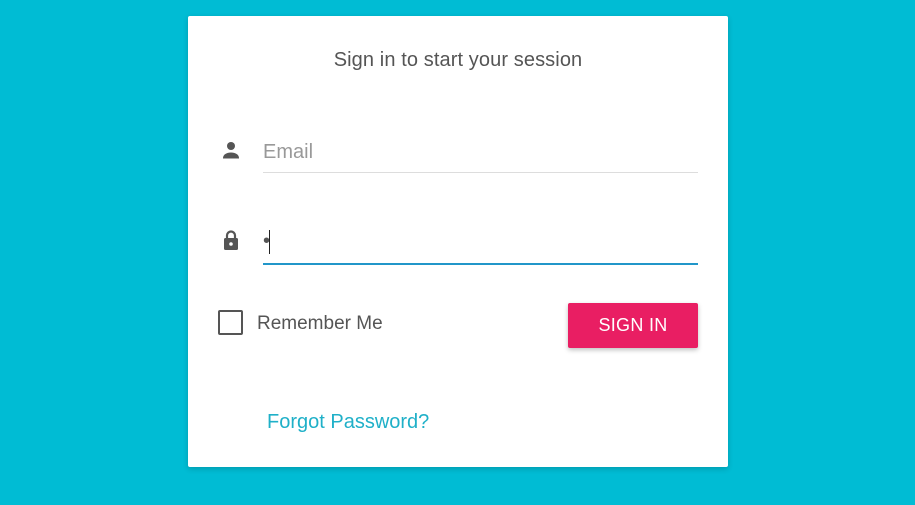 The width and height of the screenshot is (915, 505). I want to click on password-input, so click(480, 241).